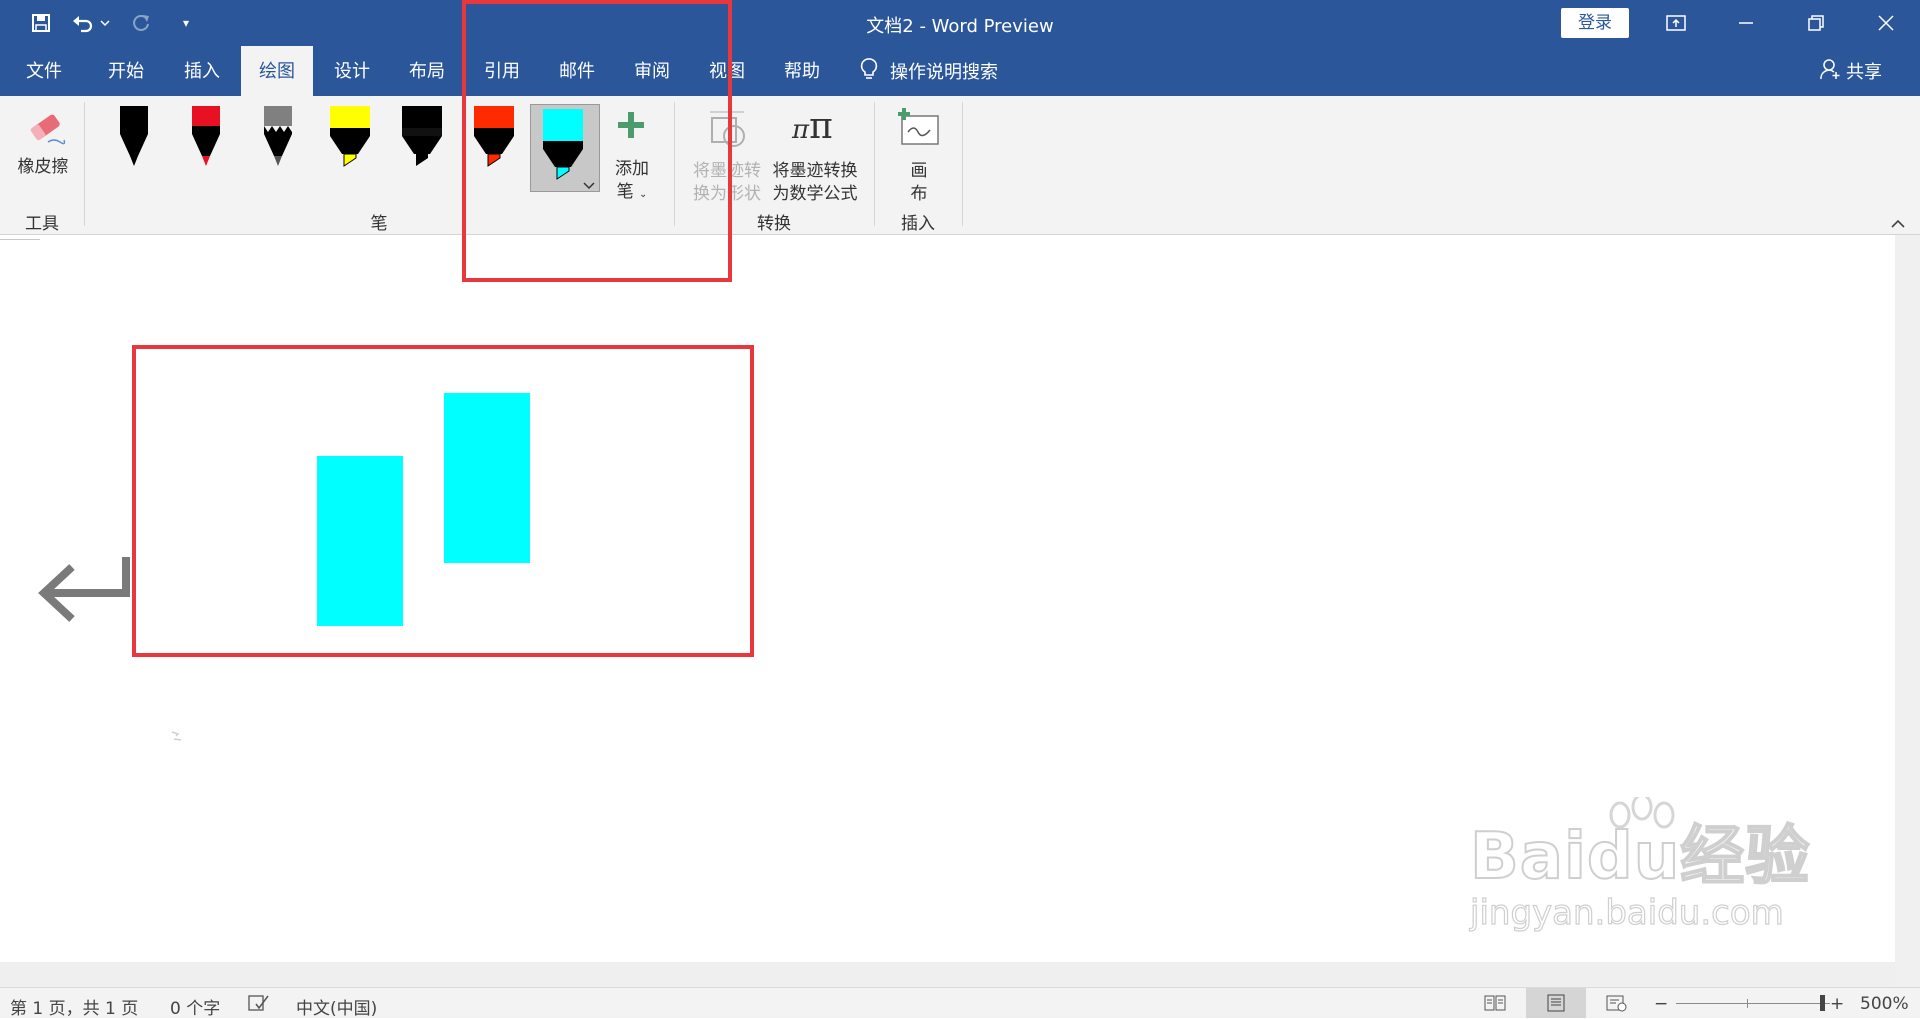 The width and height of the screenshot is (1920, 1019). I want to click on eraser-button: 橡皮擦, so click(43, 143).